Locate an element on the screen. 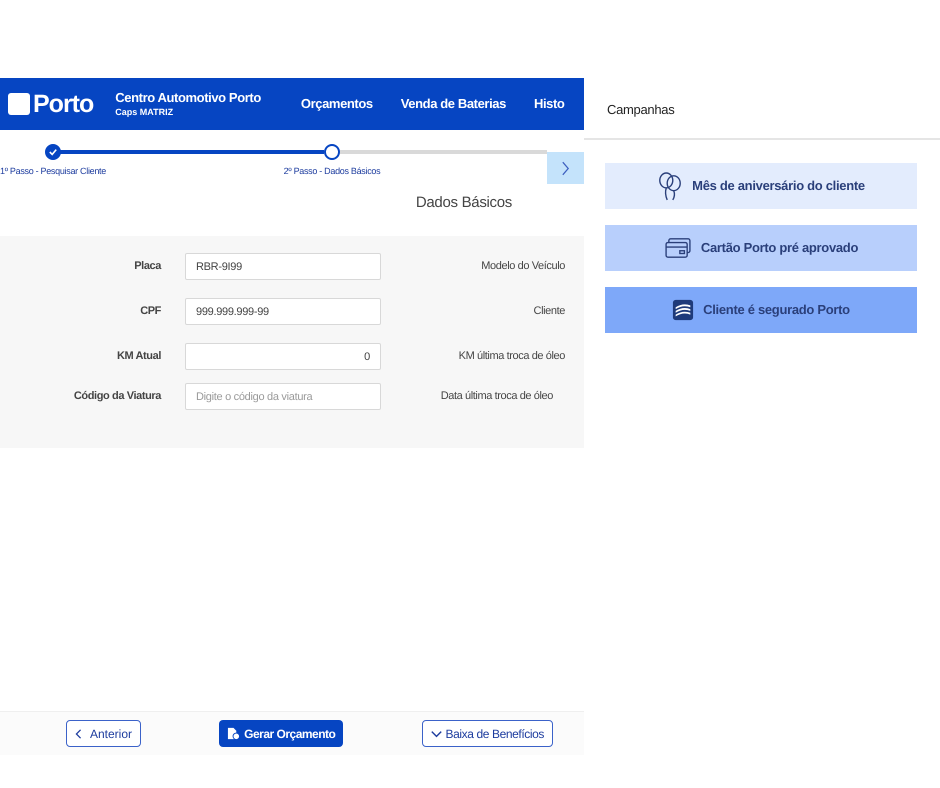 The width and height of the screenshot is (940, 788). field-label: CPF is located at coordinates (150, 312).